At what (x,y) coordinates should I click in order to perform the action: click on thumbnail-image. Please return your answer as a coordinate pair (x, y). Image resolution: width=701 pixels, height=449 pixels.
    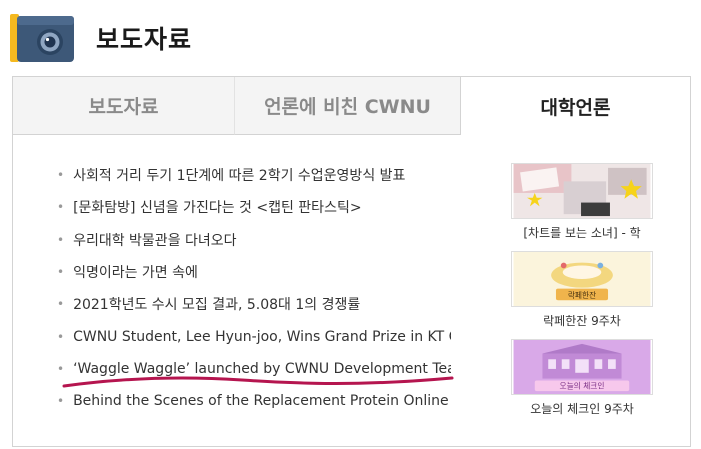
    Looking at the image, I should click on (582, 191).